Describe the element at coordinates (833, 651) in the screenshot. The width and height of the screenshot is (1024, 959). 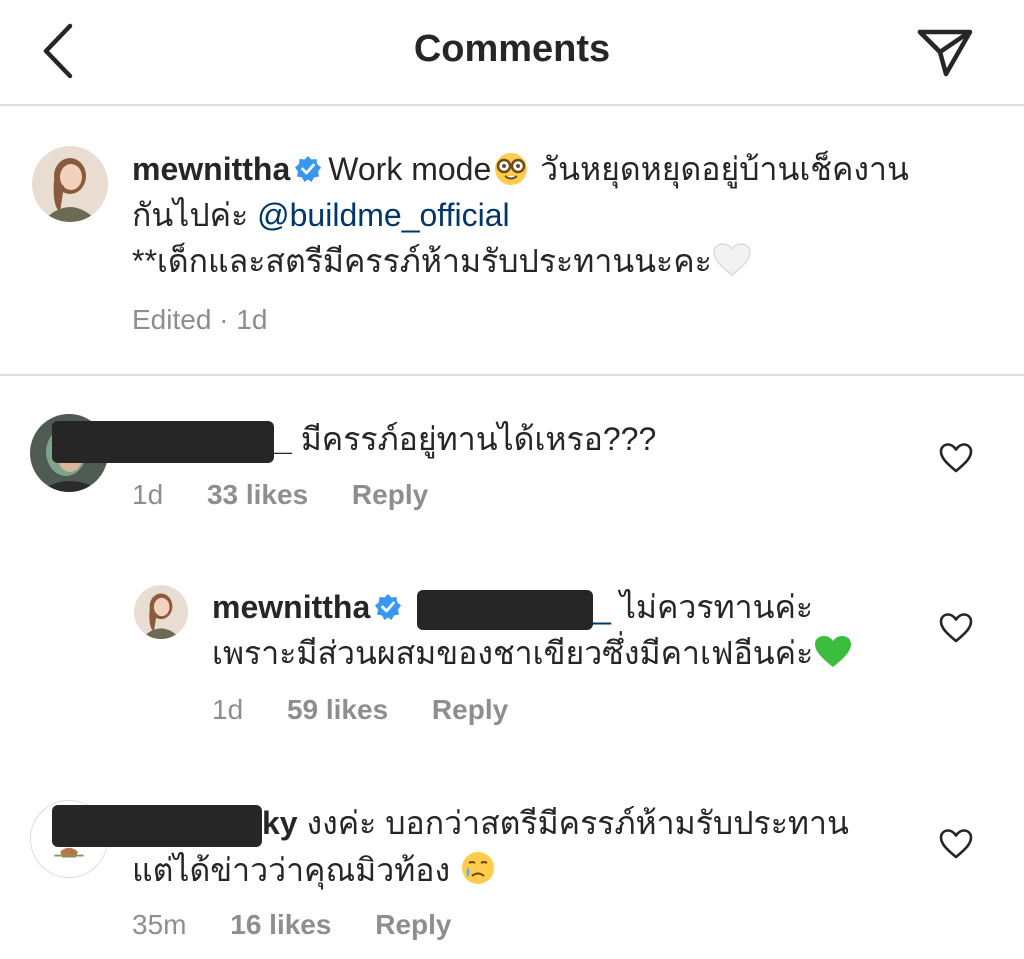
I see `green-heart-emoji-icon` at that location.